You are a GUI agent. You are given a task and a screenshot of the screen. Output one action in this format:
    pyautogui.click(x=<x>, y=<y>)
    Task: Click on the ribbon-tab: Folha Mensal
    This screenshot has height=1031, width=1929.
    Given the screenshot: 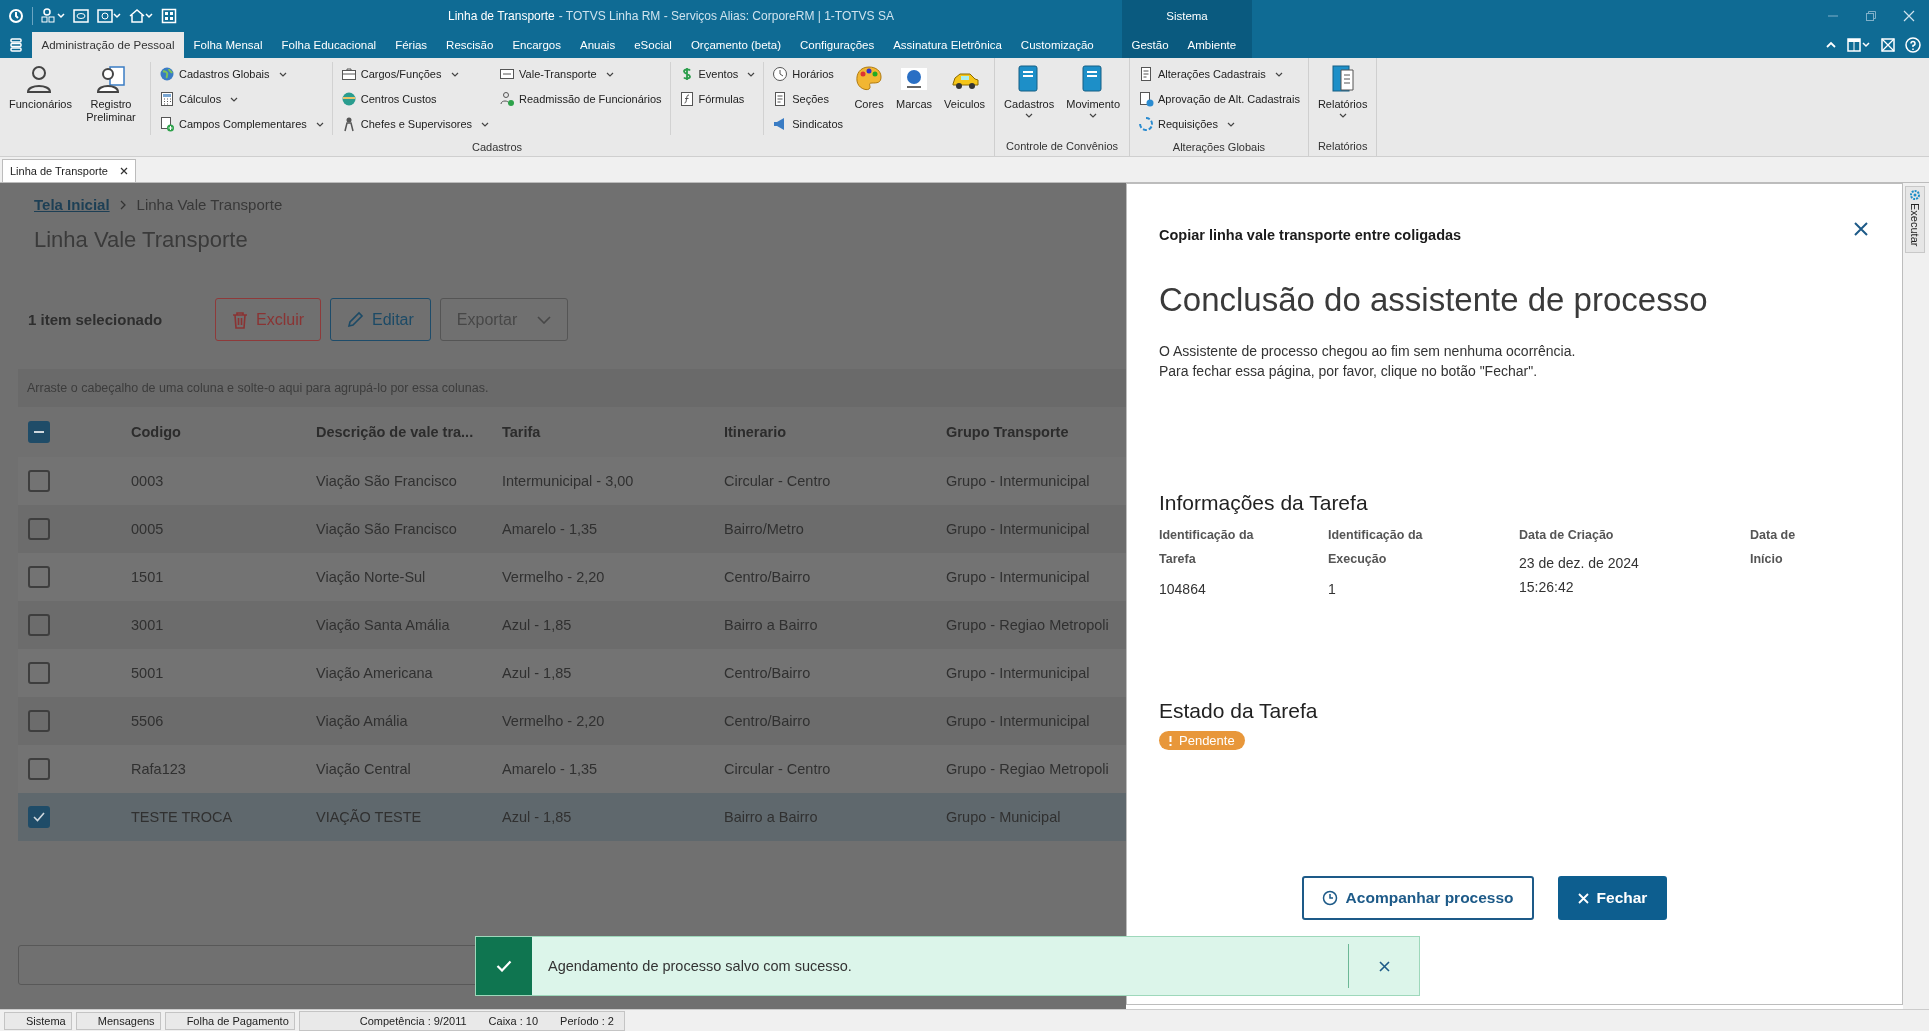 What is the action you would take?
    pyautogui.click(x=227, y=45)
    